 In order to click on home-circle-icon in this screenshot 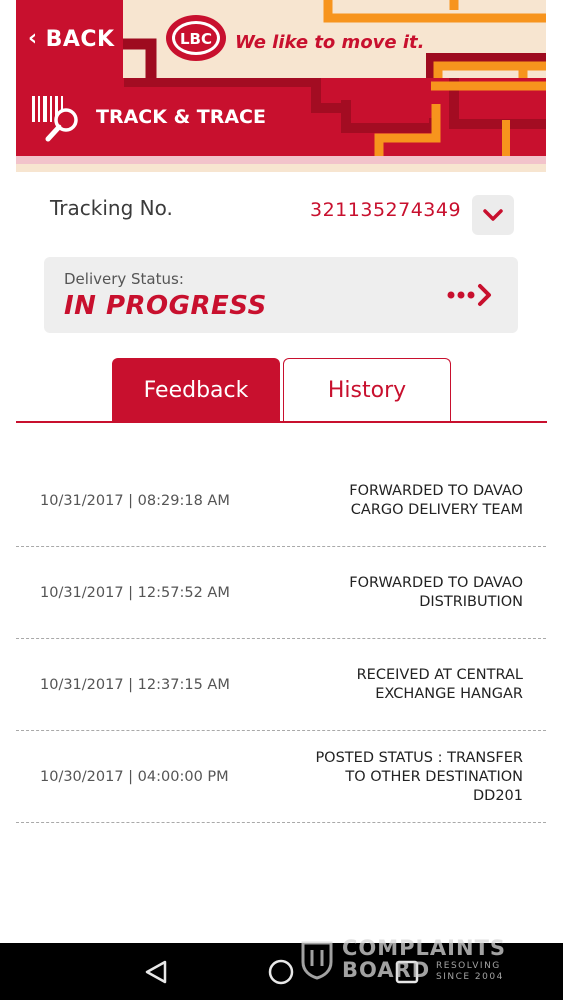, I will do `click(281, 972)`.